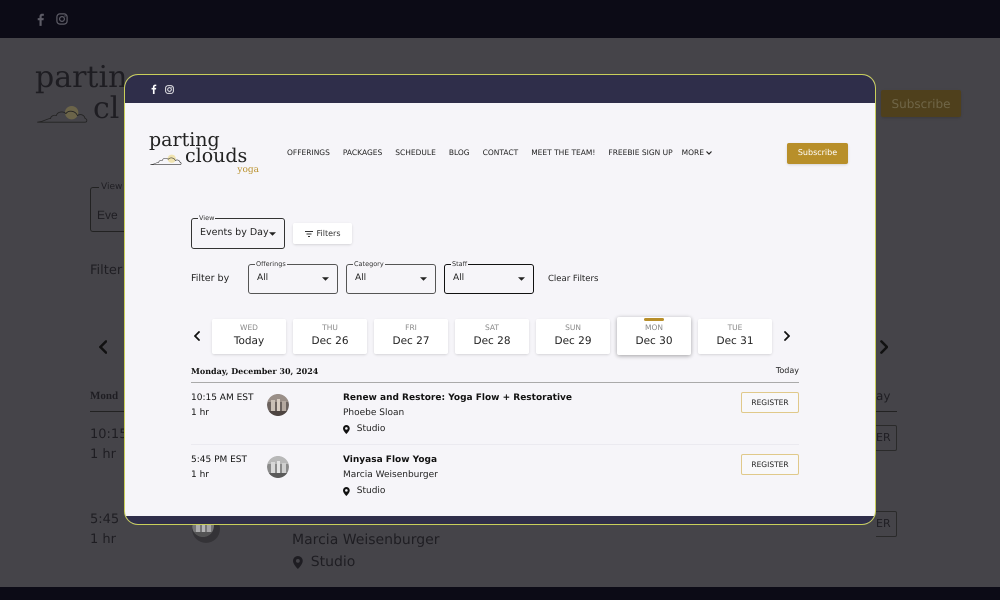 Image resolution: width=1000 pixels, height=600 pixels. I want to click on filter-by-label: Filter by, so click(210, 279).